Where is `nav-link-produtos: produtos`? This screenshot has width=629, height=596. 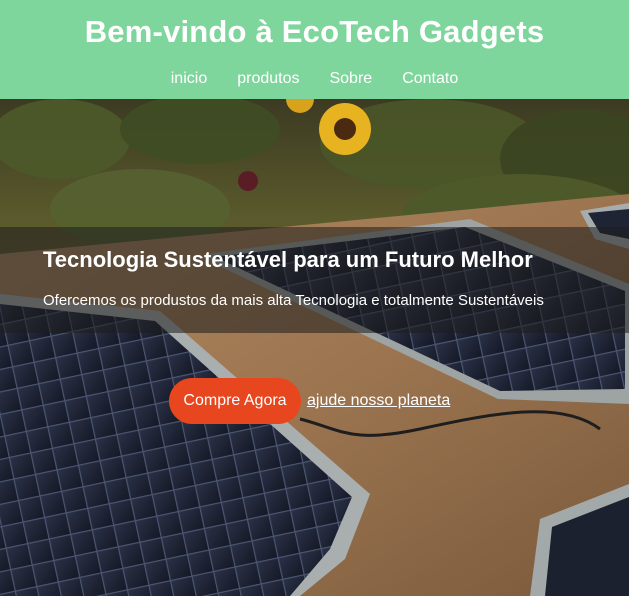 nav-link-produtos: produtos is located at coordinates (268, 79).